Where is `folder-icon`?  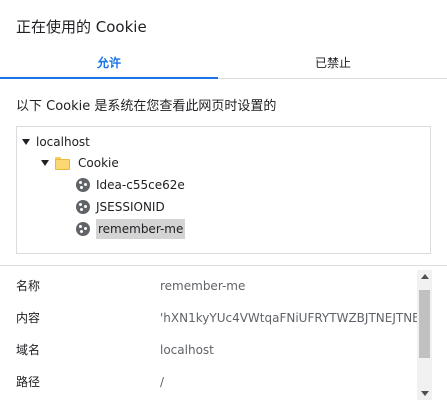 folder-icon is located at coordinates (62, 163).